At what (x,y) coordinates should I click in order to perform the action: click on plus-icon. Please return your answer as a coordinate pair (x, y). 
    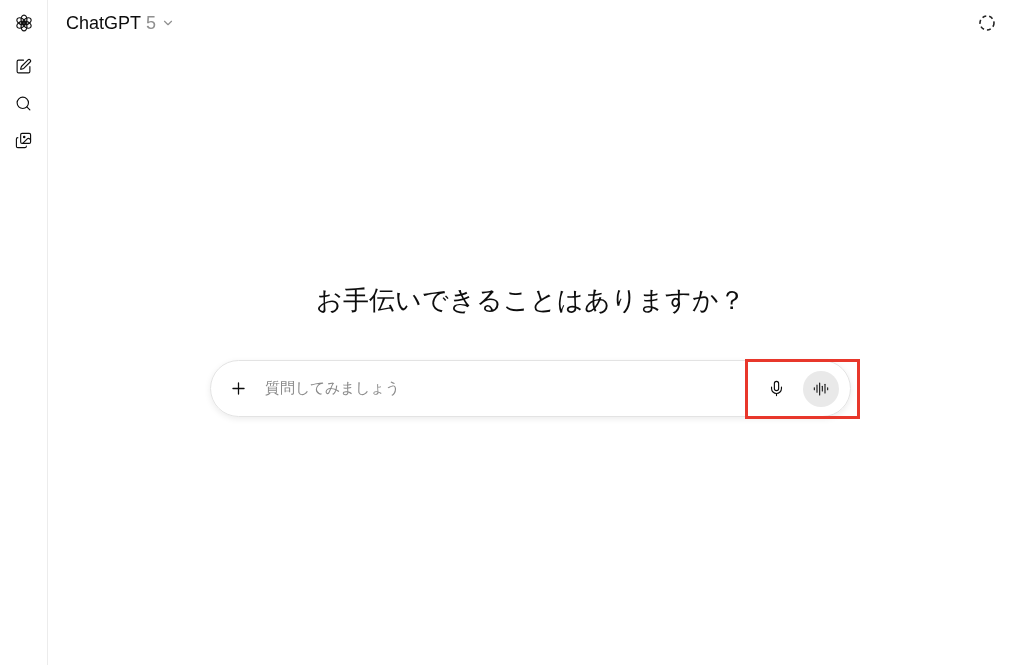
    Looking at the image, I should click on (238, 388).